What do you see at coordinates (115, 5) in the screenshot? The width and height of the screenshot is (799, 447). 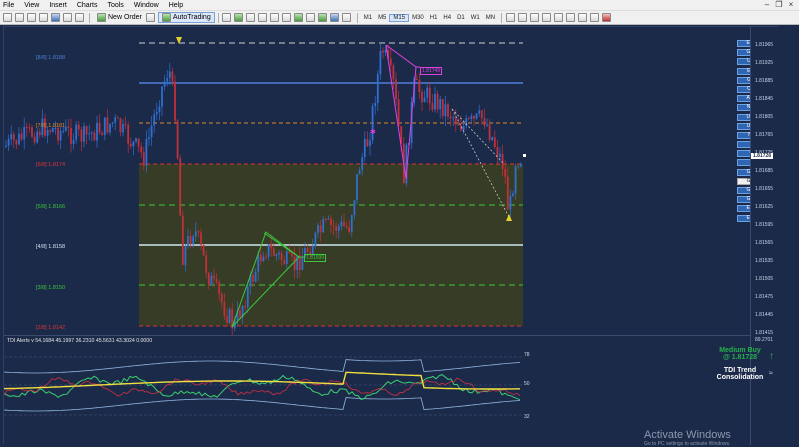 I see `menu-tools: Tools` at bounding box center [115, 5].